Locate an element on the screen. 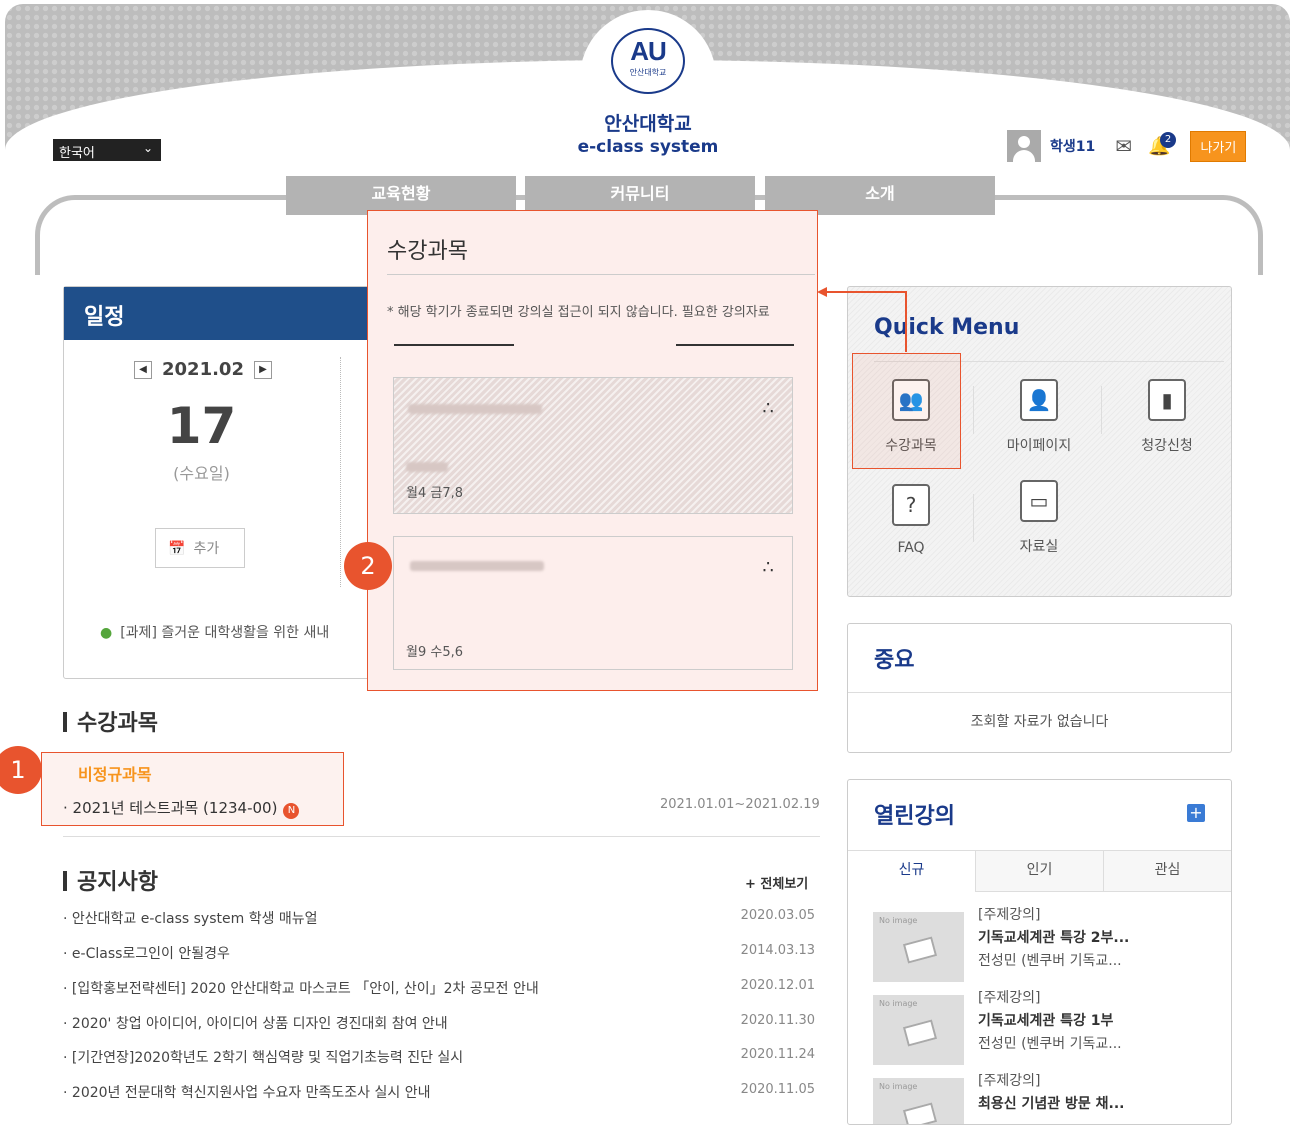 Image resolution: width=1294 pixels, height=1125 pixels. course-category: 비정규과목 is located at coordinates (115, 774).